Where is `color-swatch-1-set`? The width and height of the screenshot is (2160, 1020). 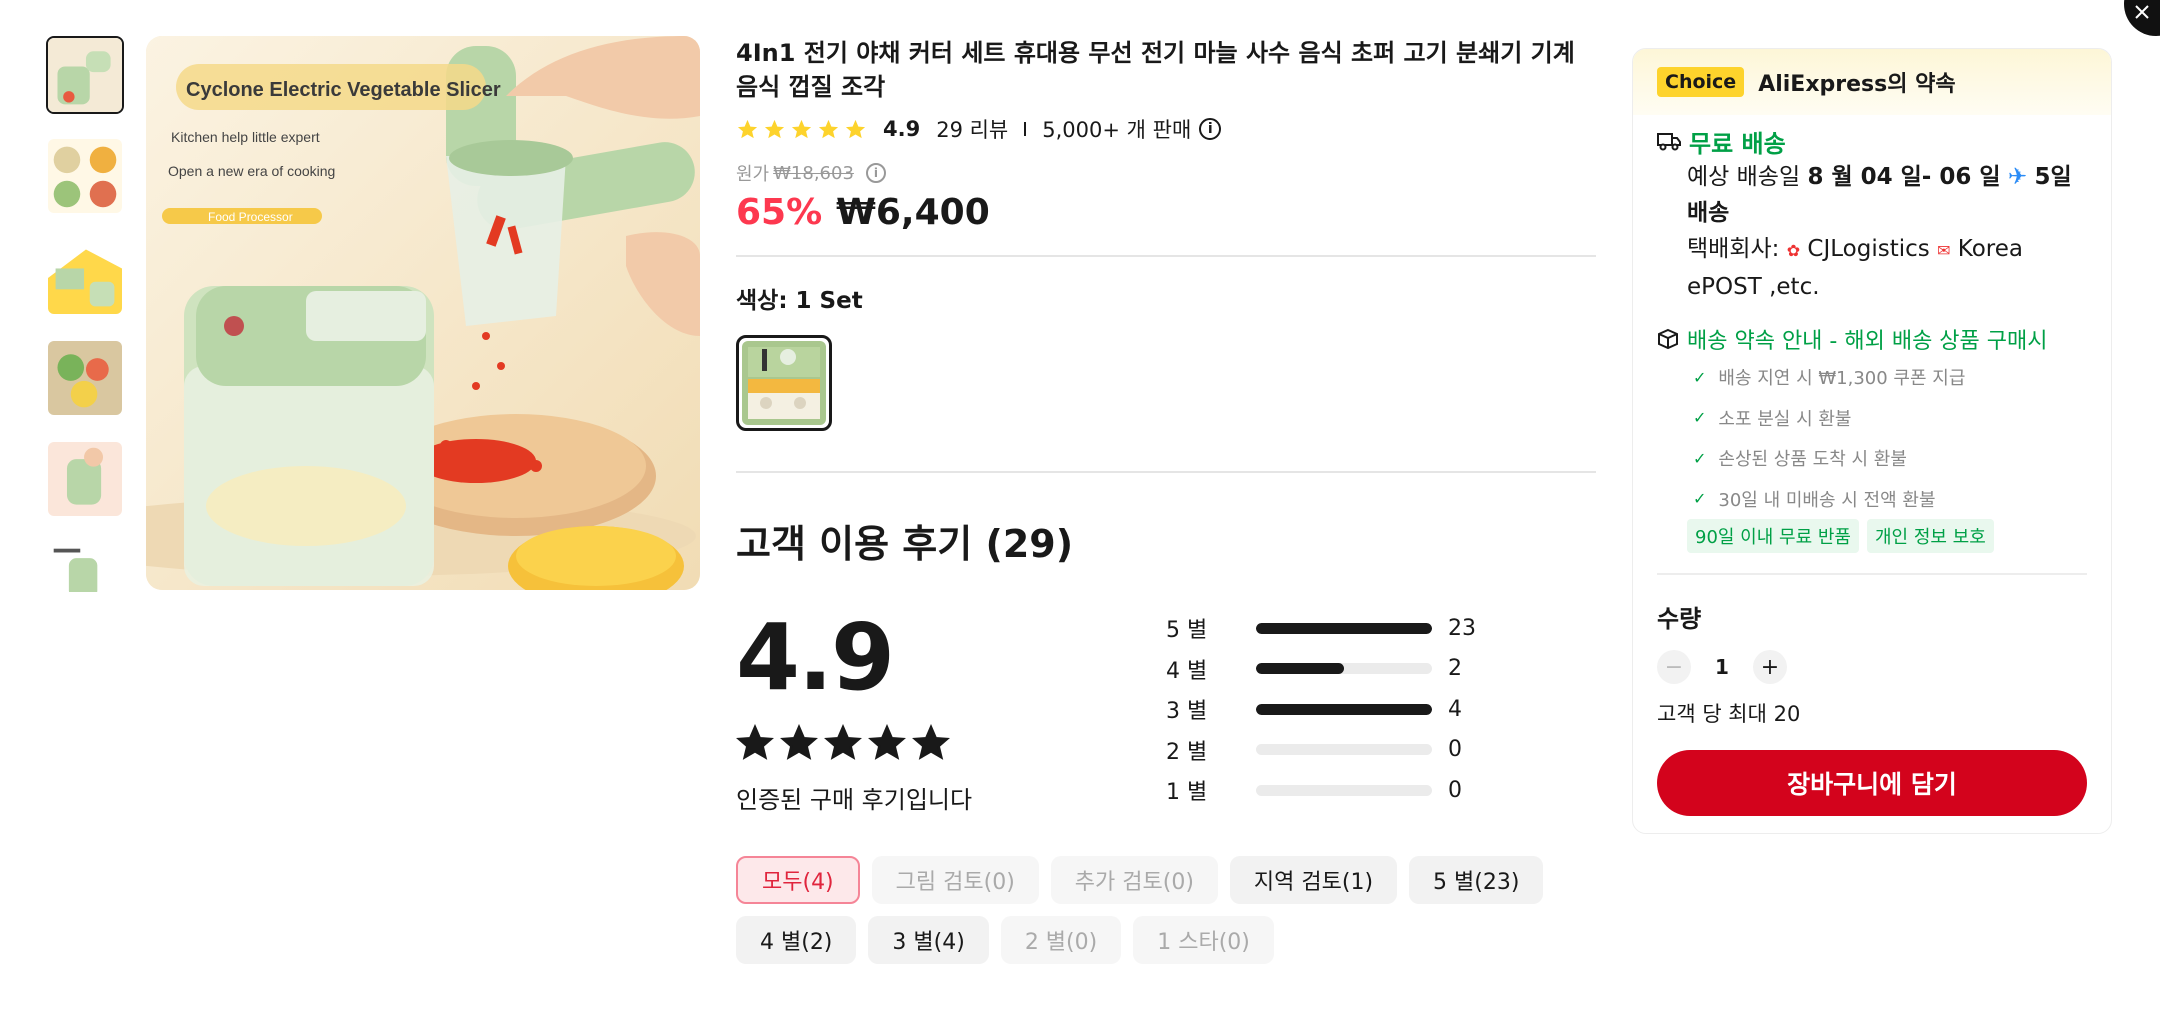 color-swatch-1-set is located at coordinates (784, 383).